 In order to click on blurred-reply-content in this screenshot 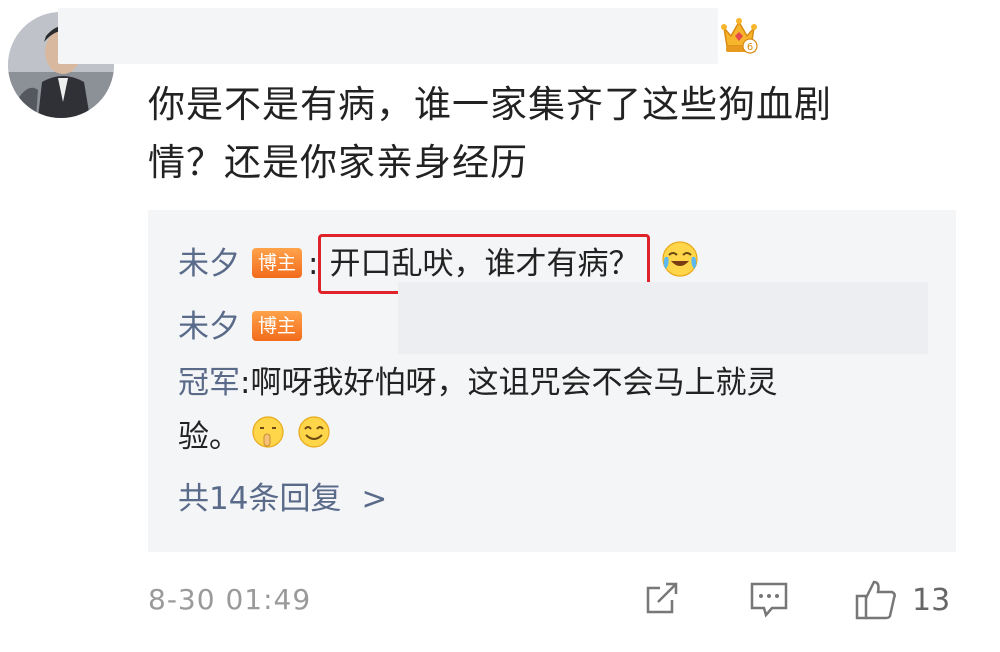, I will do `click(663, 318)`.